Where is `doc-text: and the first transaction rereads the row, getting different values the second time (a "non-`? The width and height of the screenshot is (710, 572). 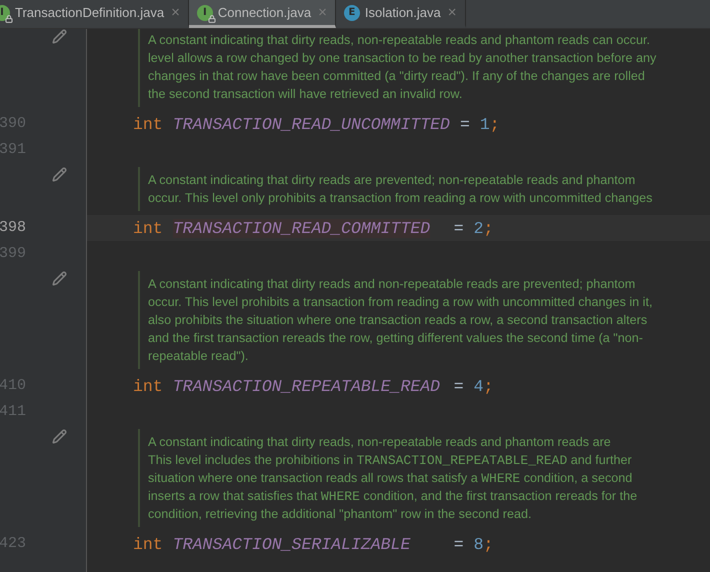
doc-text: and the first transaction rereads the row, getting different values the second time (a "non- is located at coordinates (396, 338).